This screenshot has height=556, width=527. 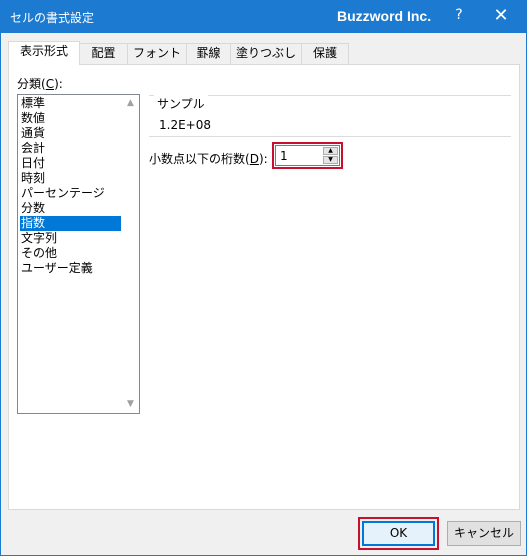 I want to click on help-button: ?, so click(x=459, y=17).